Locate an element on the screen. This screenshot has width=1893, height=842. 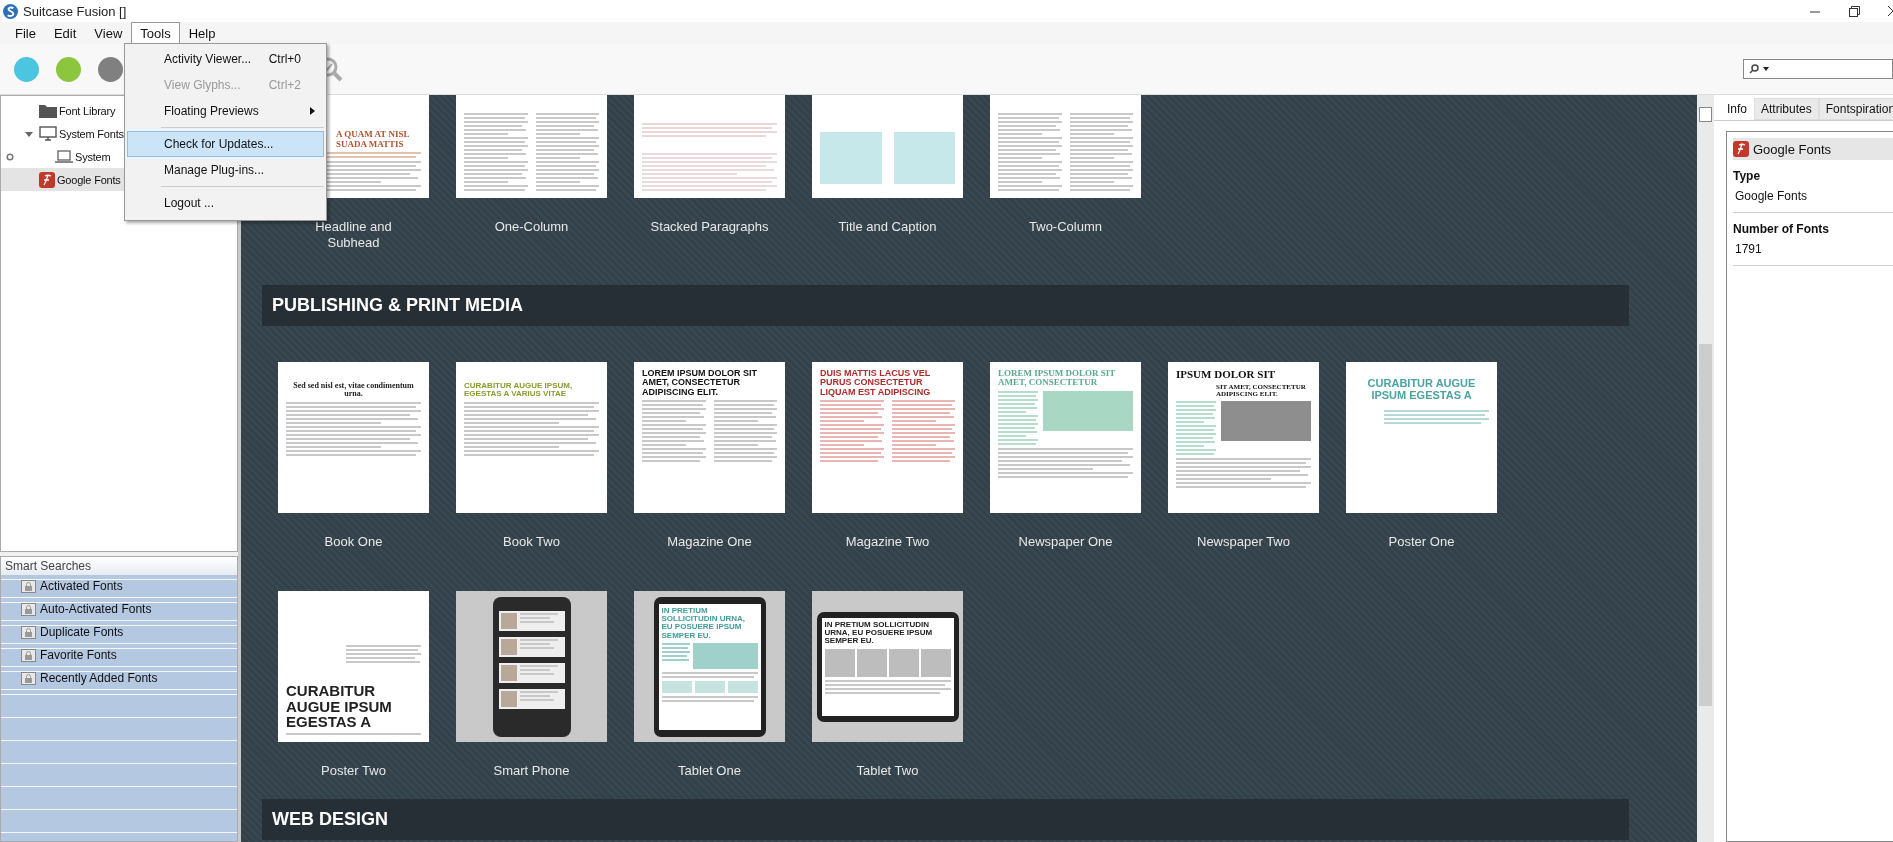
field-label: Type is located at coordinates (1747, 176).